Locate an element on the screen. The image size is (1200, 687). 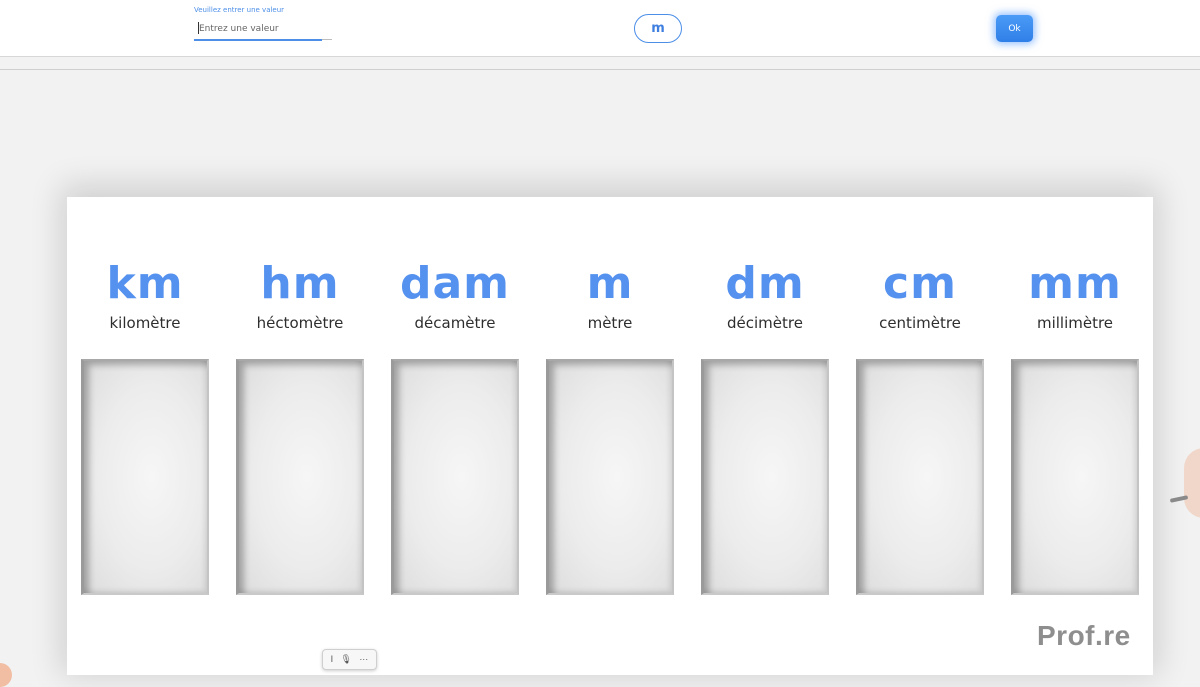
cursor-icon: I is located at coordinates (332, 659).